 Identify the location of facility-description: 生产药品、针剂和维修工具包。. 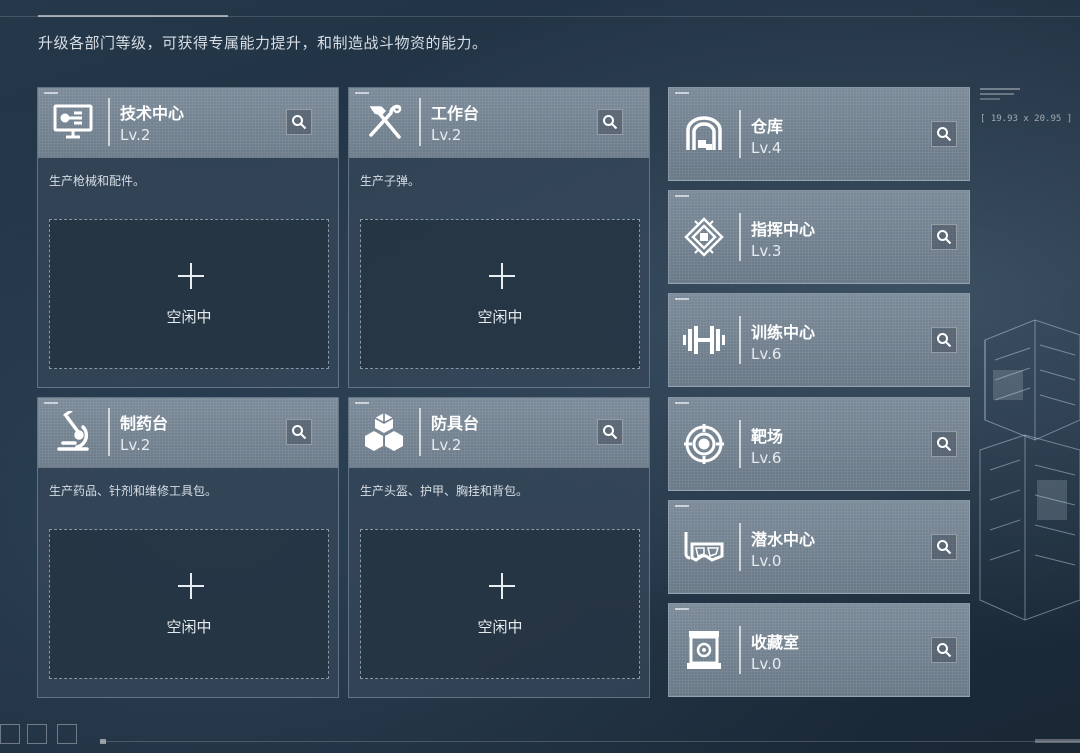
(133, 491).